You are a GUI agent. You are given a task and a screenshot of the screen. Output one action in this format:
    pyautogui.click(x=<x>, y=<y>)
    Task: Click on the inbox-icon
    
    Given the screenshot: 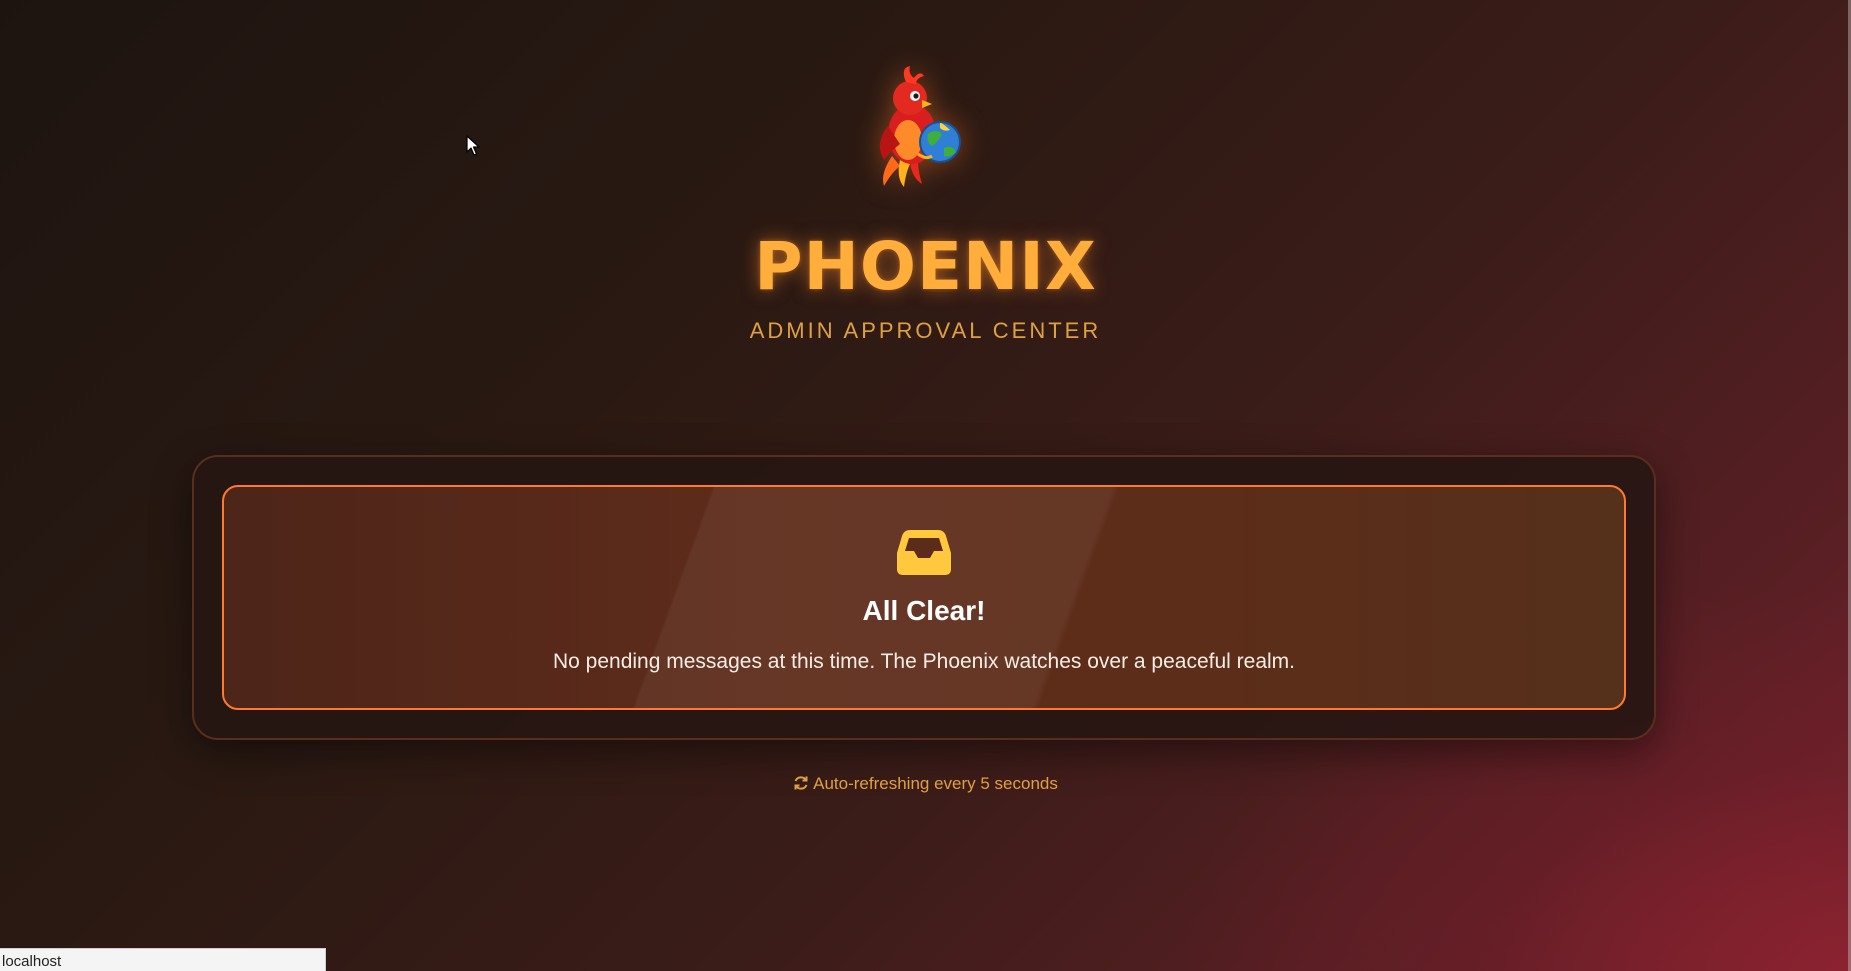 What is the action you would take?
    pyautogui.click(x=924, y=552)
    